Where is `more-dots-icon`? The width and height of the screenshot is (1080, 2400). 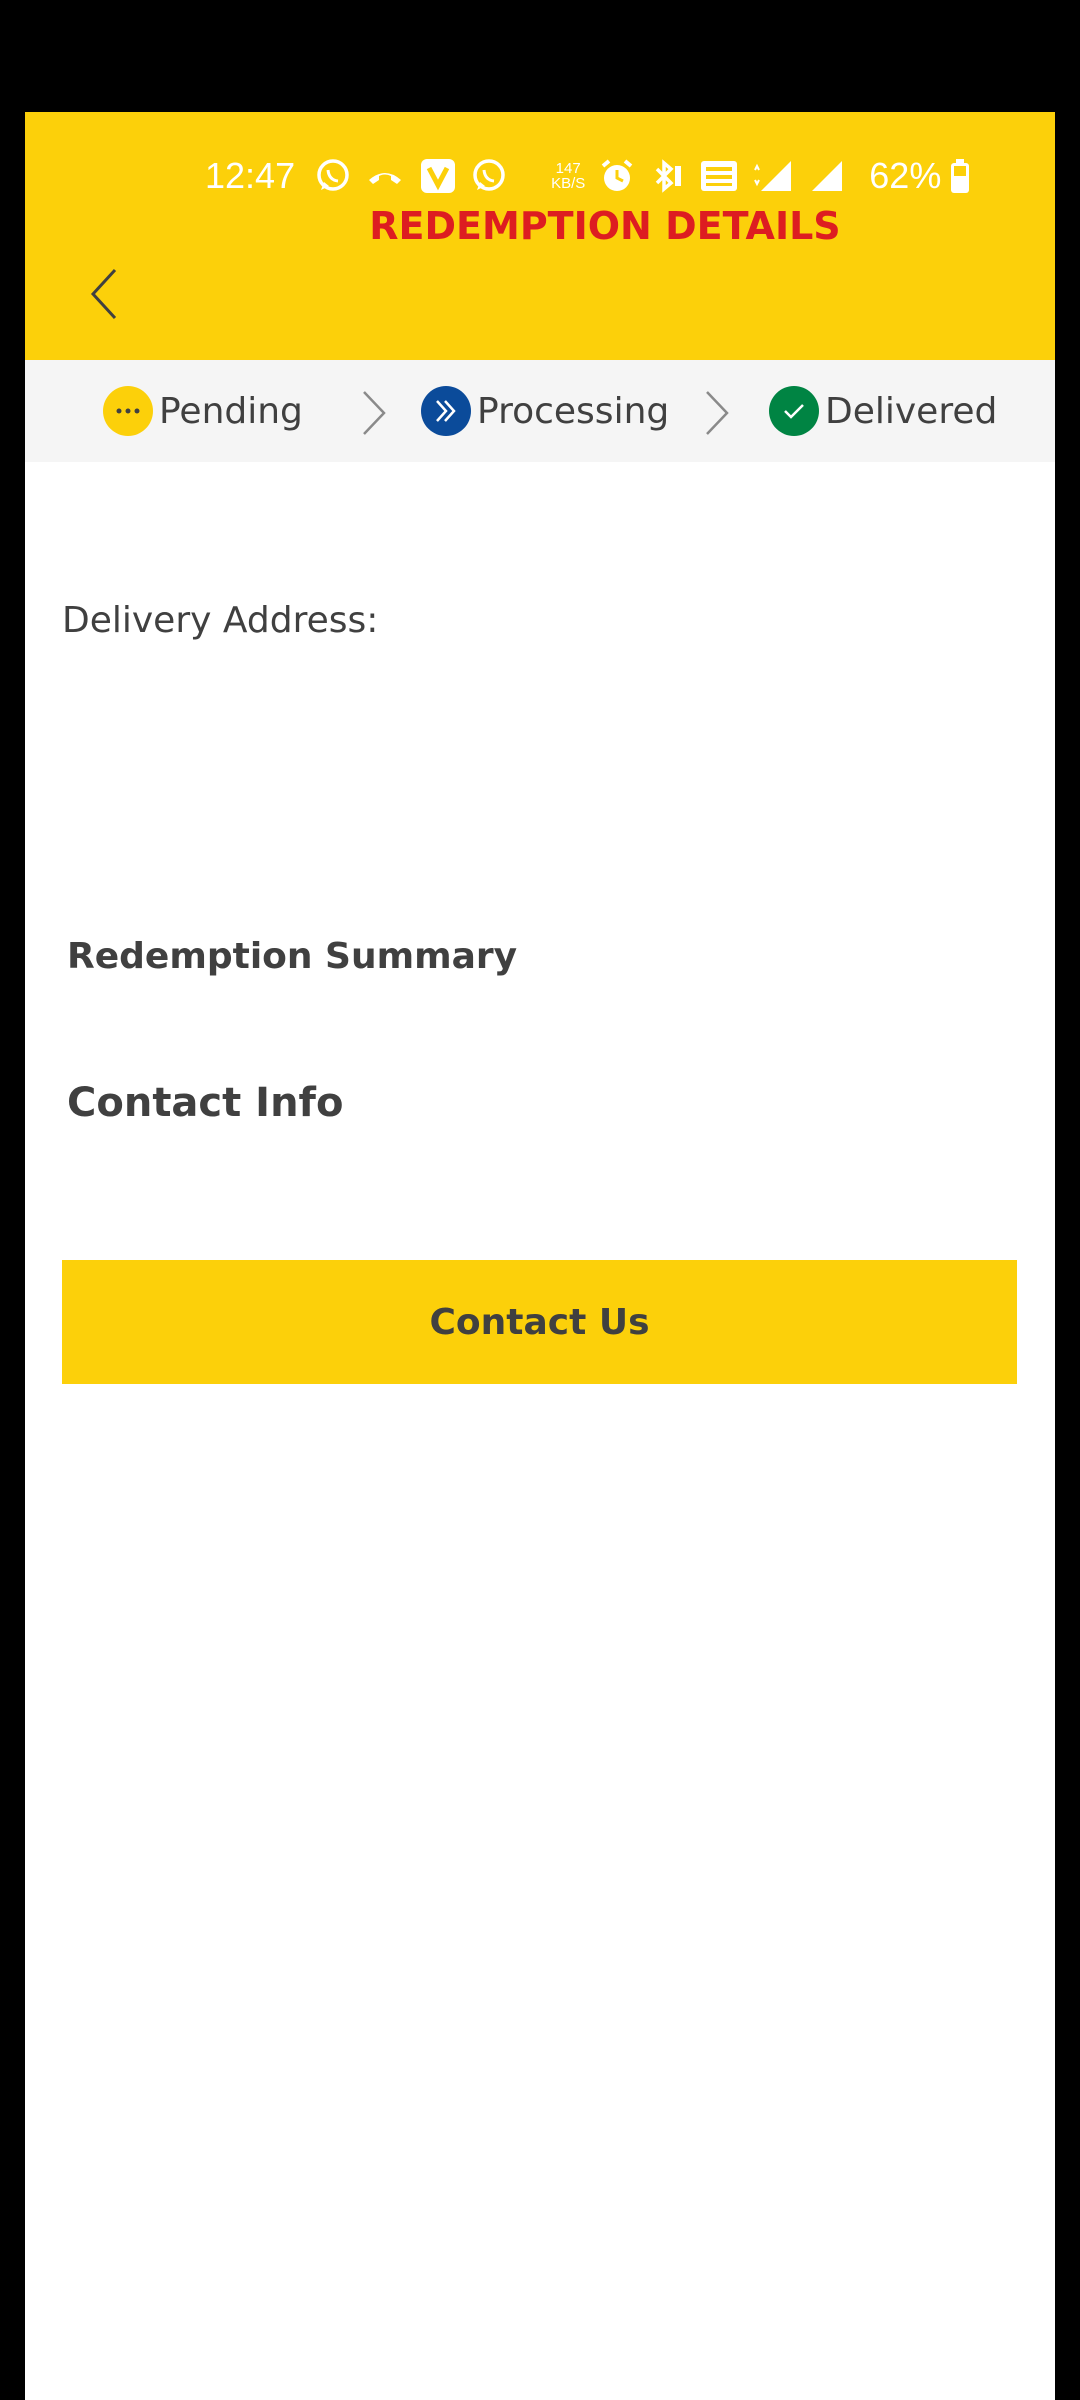 more-dots-icon is located at coordinates (128, 411).